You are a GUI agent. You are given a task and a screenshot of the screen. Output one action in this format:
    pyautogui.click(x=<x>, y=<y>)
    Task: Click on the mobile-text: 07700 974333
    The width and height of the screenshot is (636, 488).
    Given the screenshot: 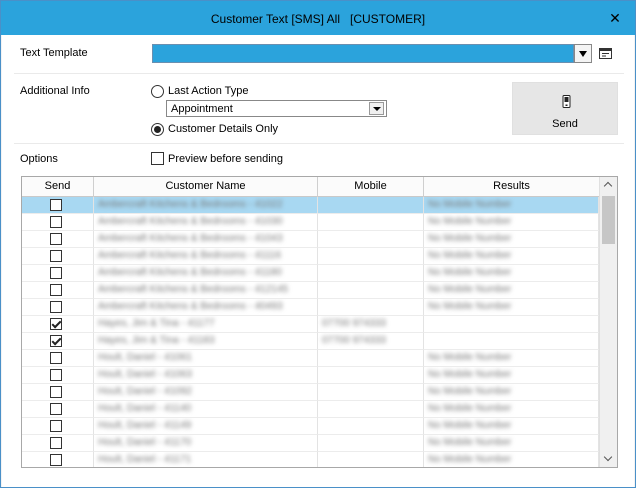 What is the action you would take?
    pyautogui.click(x=354, y=323)
    